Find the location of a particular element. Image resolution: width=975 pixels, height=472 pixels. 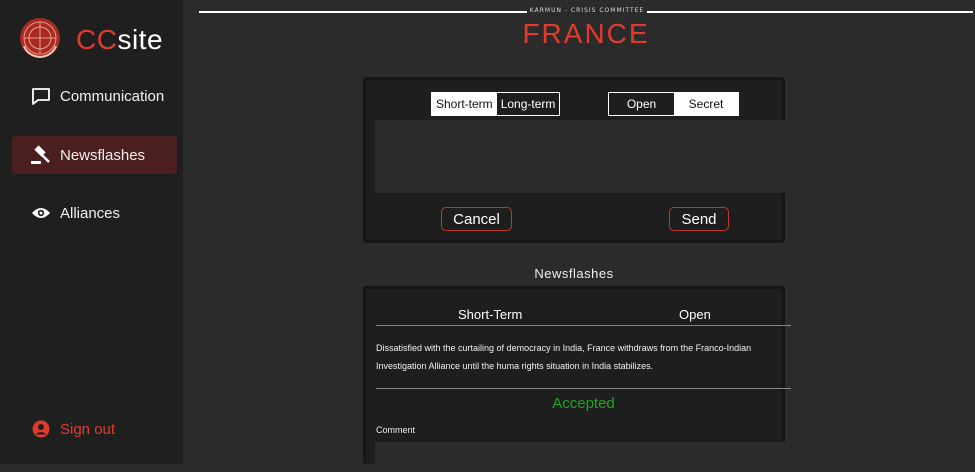

eye-icon is located at coordinates (41, 213).